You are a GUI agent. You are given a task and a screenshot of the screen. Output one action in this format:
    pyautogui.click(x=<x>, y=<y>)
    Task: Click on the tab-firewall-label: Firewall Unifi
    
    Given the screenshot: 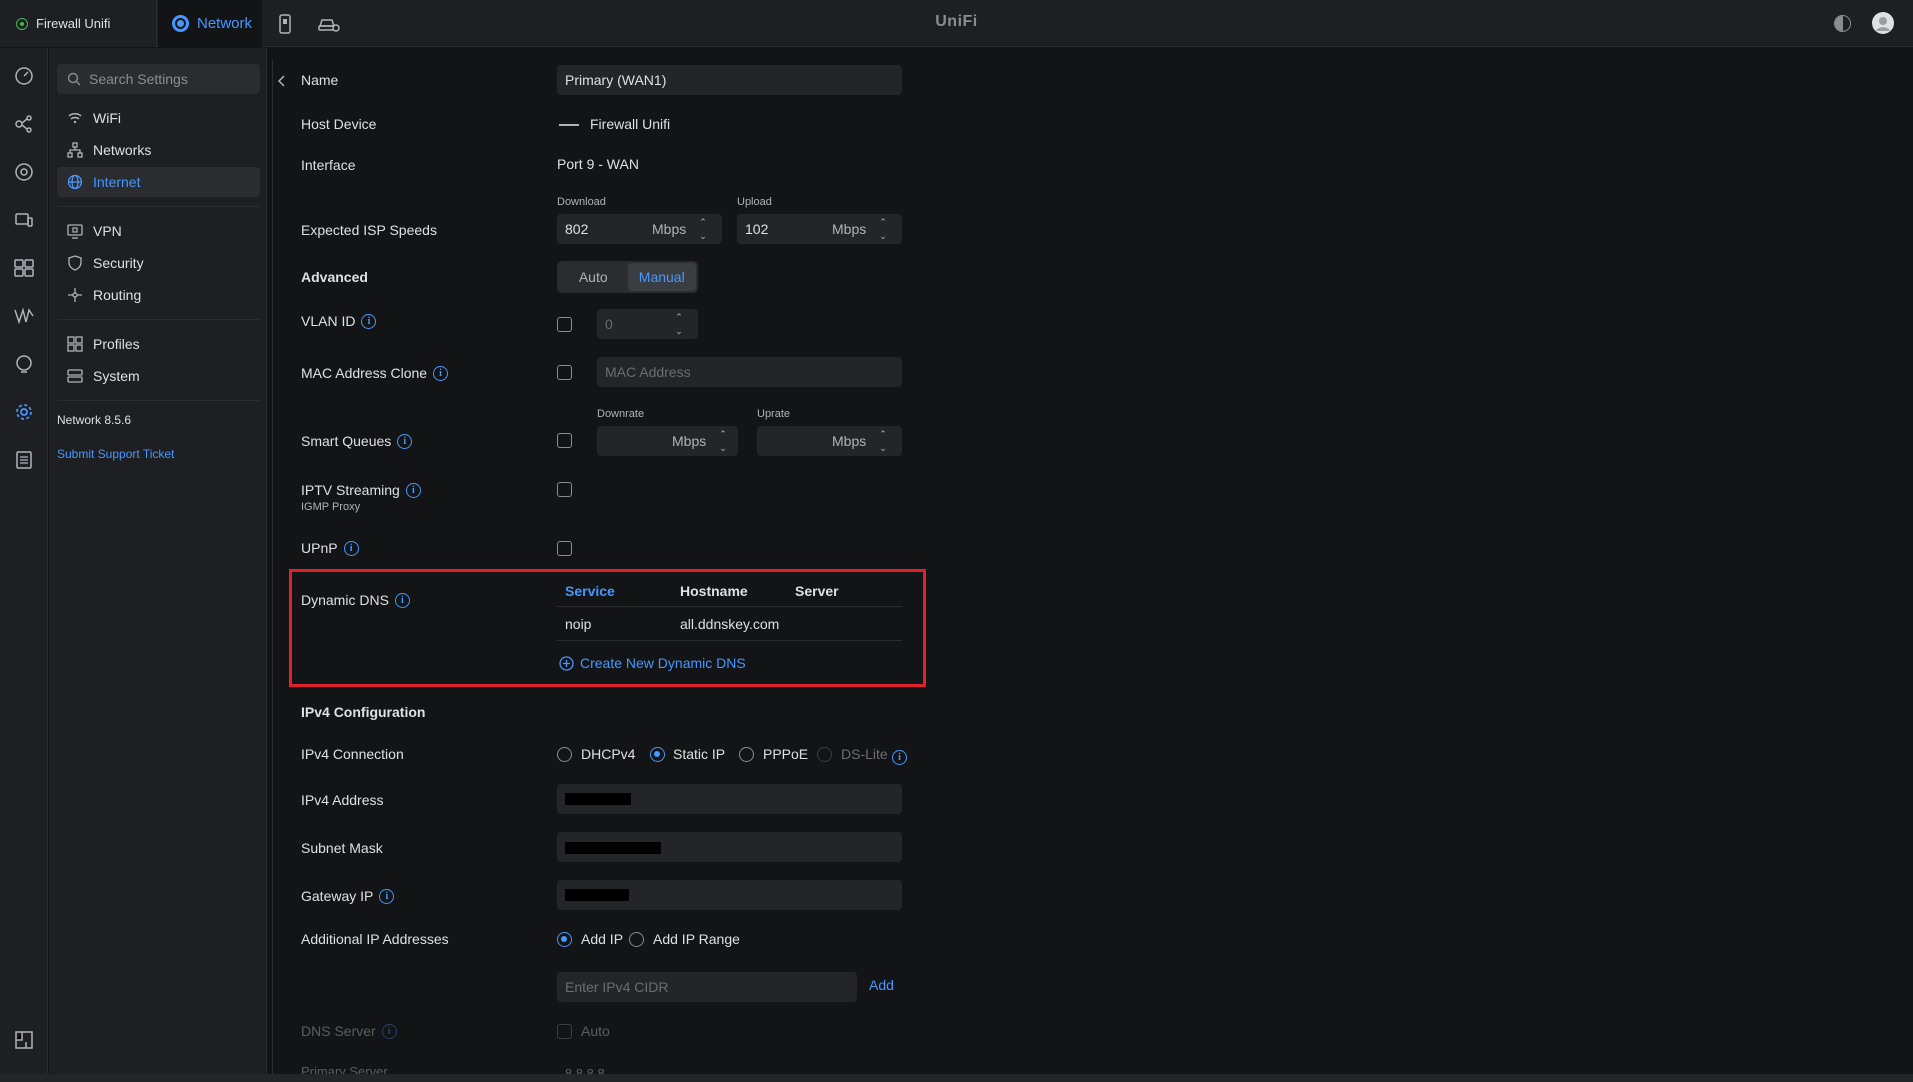 What is the action you would take?
    pyautogui.click(x=73, y=23)
    